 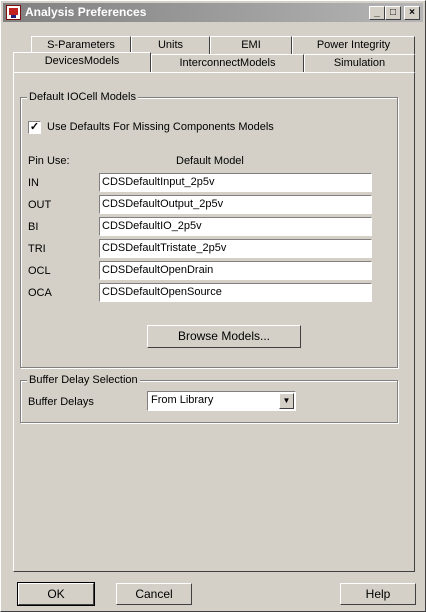 What do you see at coordinates (33, 183) in the screenshot?
I see `pin-label-in: IN` at bounding box center [33, 183].